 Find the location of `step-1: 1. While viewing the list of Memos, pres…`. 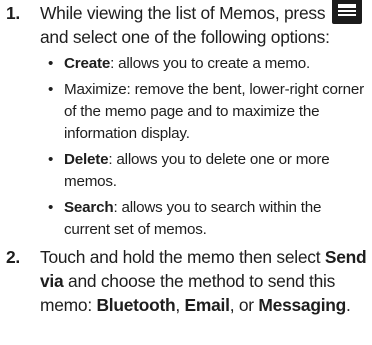

step-1: 1. While viewing the list of Memos, pres… is located at coordinates (186, 24).